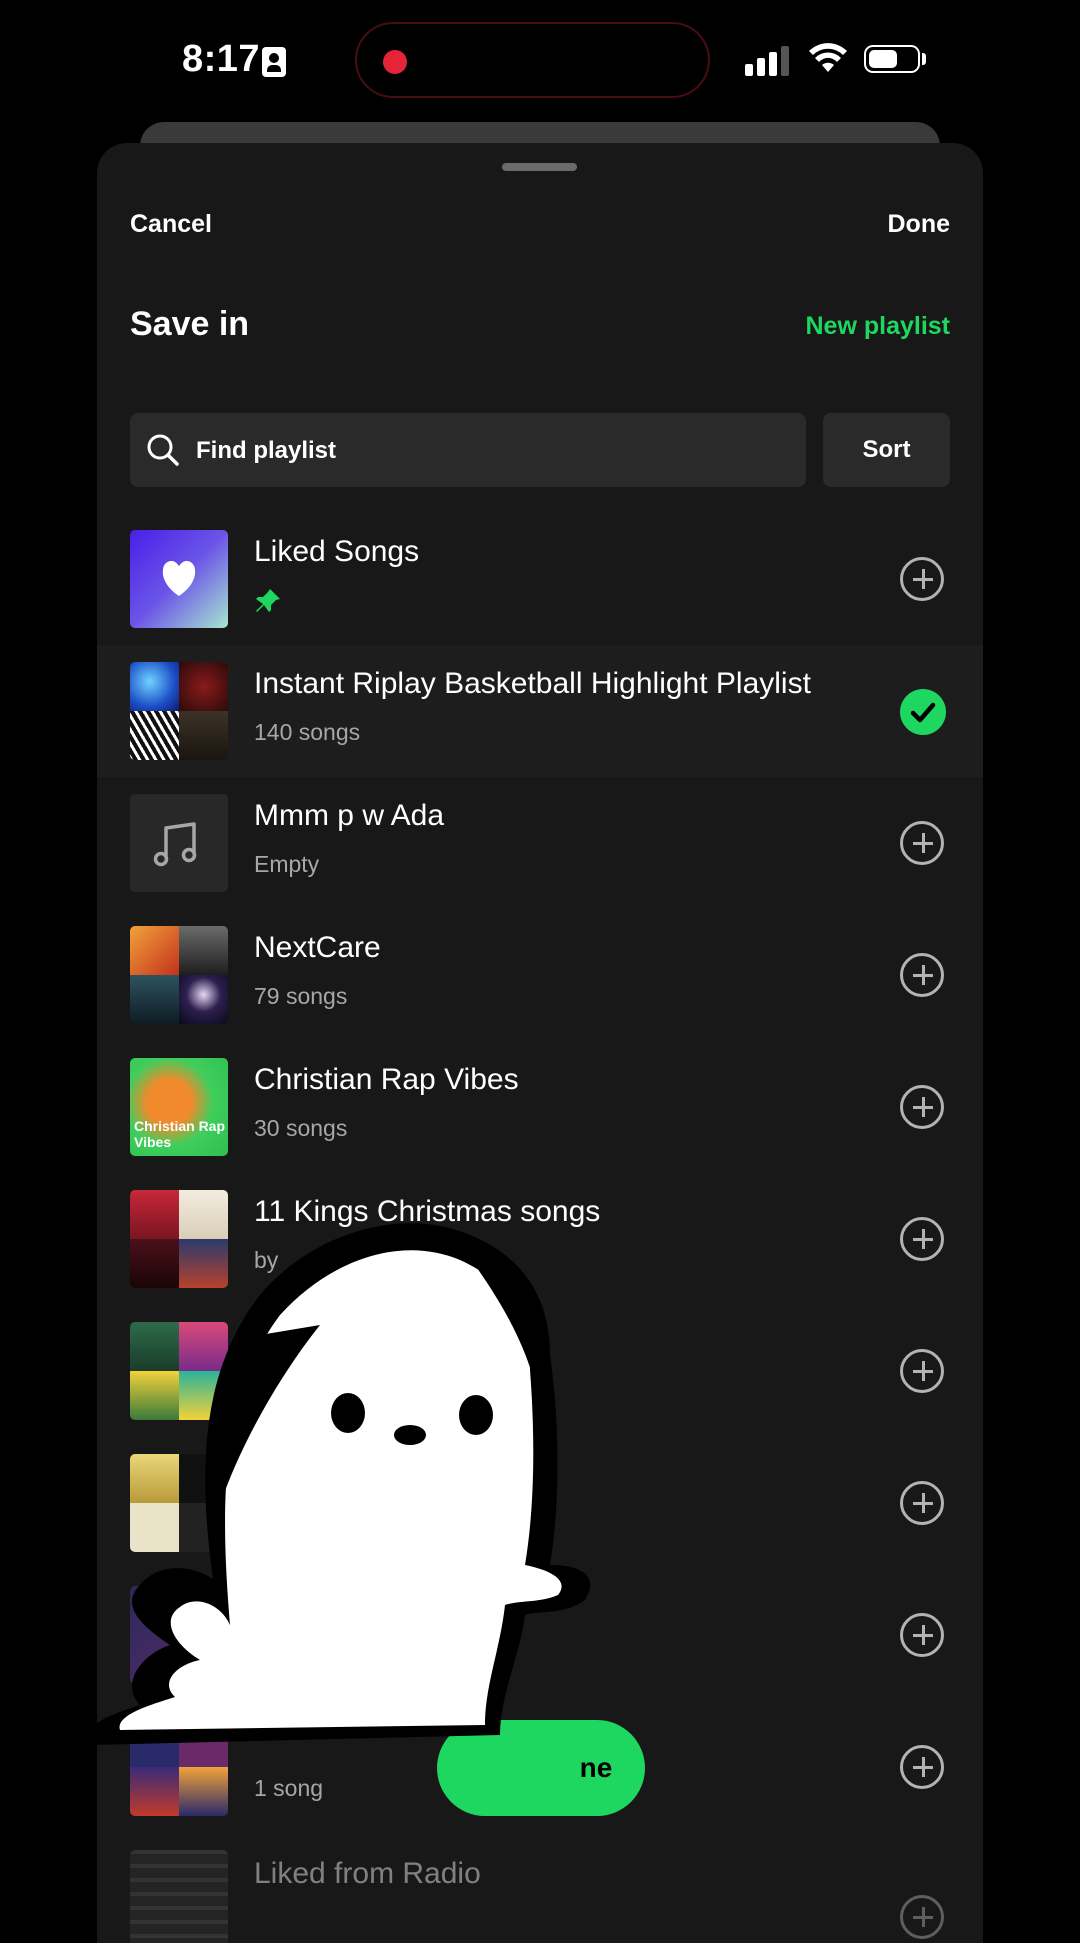  What do you see at coordinates (180, 1134) in the screenshot?
I see `thumbnail-text: Christian Rap Vibes` at bounding box center [180, 1134].